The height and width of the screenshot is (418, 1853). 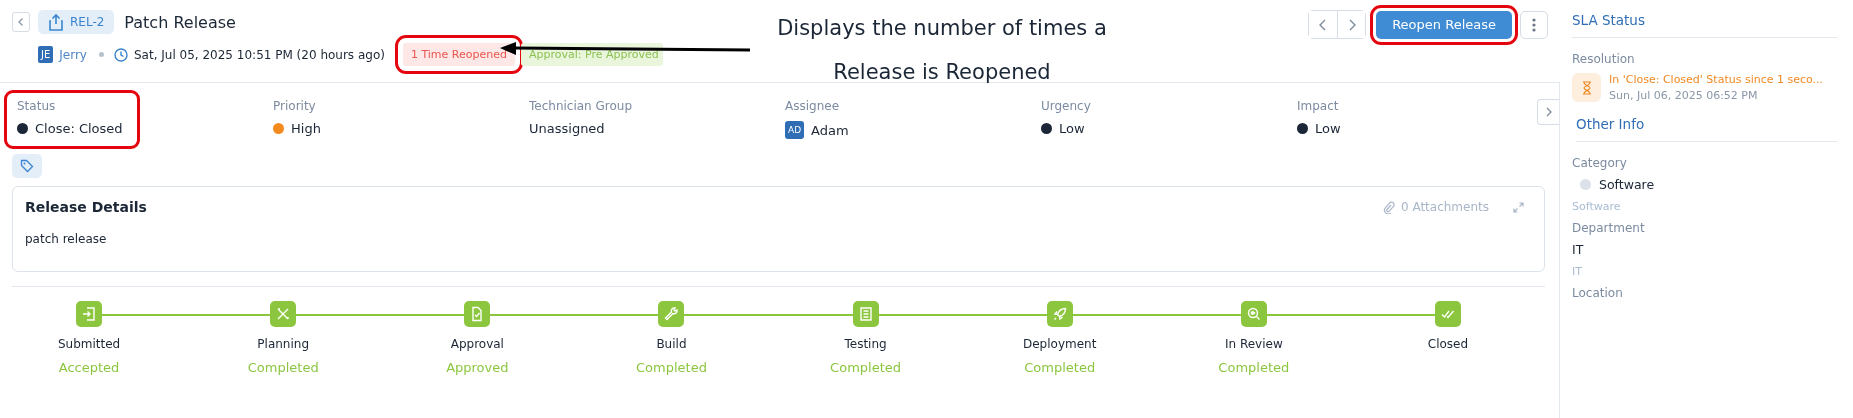 I want to click on card-title: Release Details, so click(x=86, y=207).